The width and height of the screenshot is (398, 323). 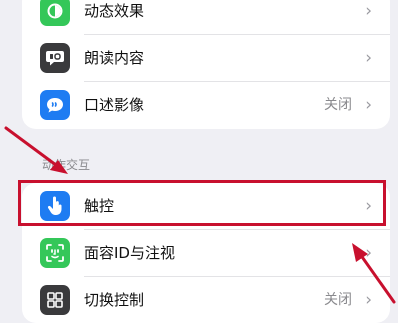 I want to click on audio-description-icon, so click(x=55, y=105).